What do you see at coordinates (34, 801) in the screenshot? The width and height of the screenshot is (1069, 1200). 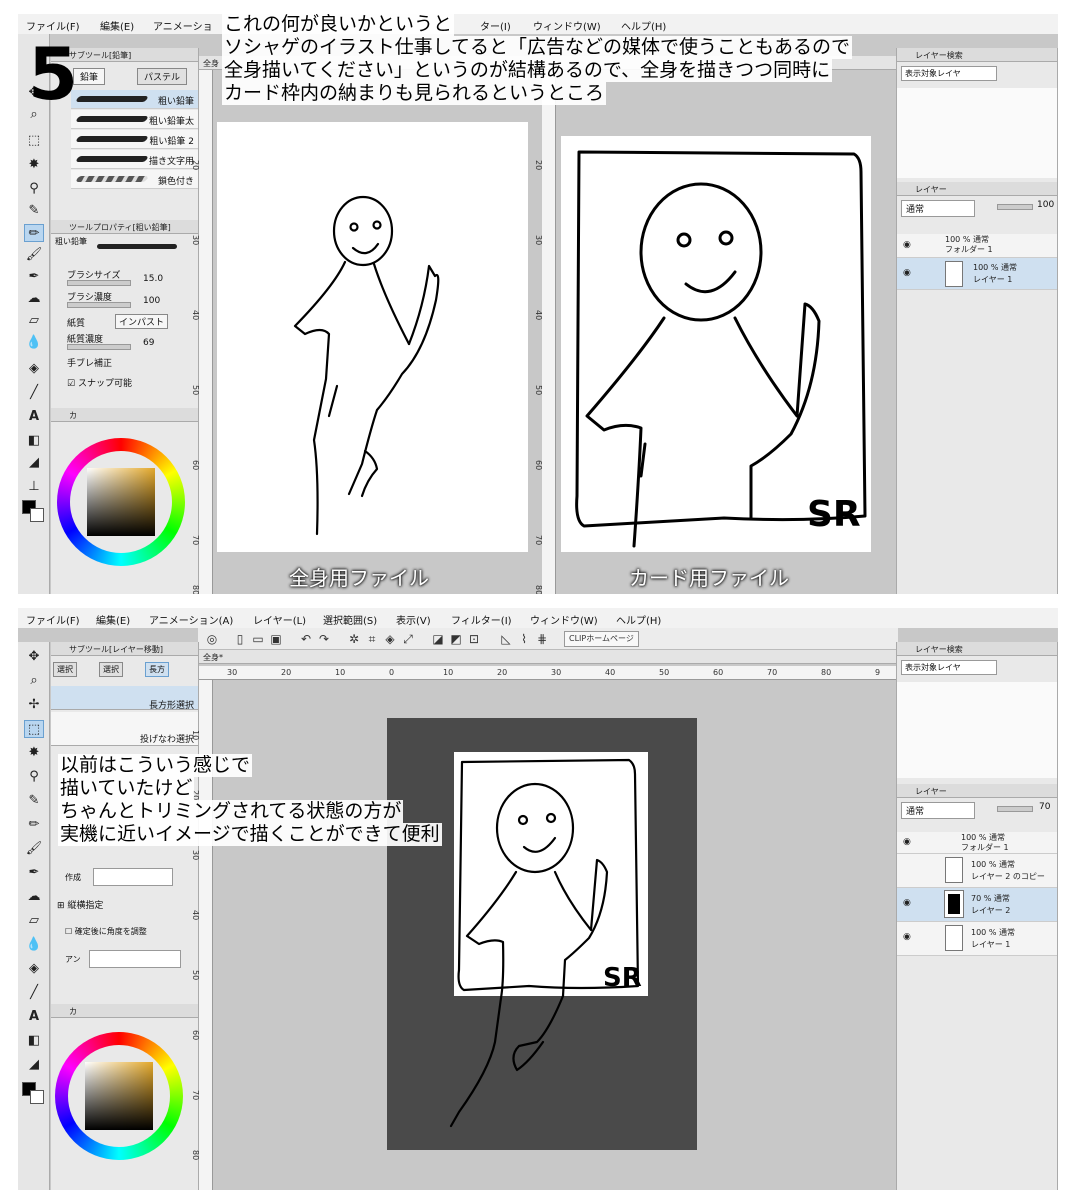 I see `pen-nib-icon: ✎` at bounding box center [34, 801].